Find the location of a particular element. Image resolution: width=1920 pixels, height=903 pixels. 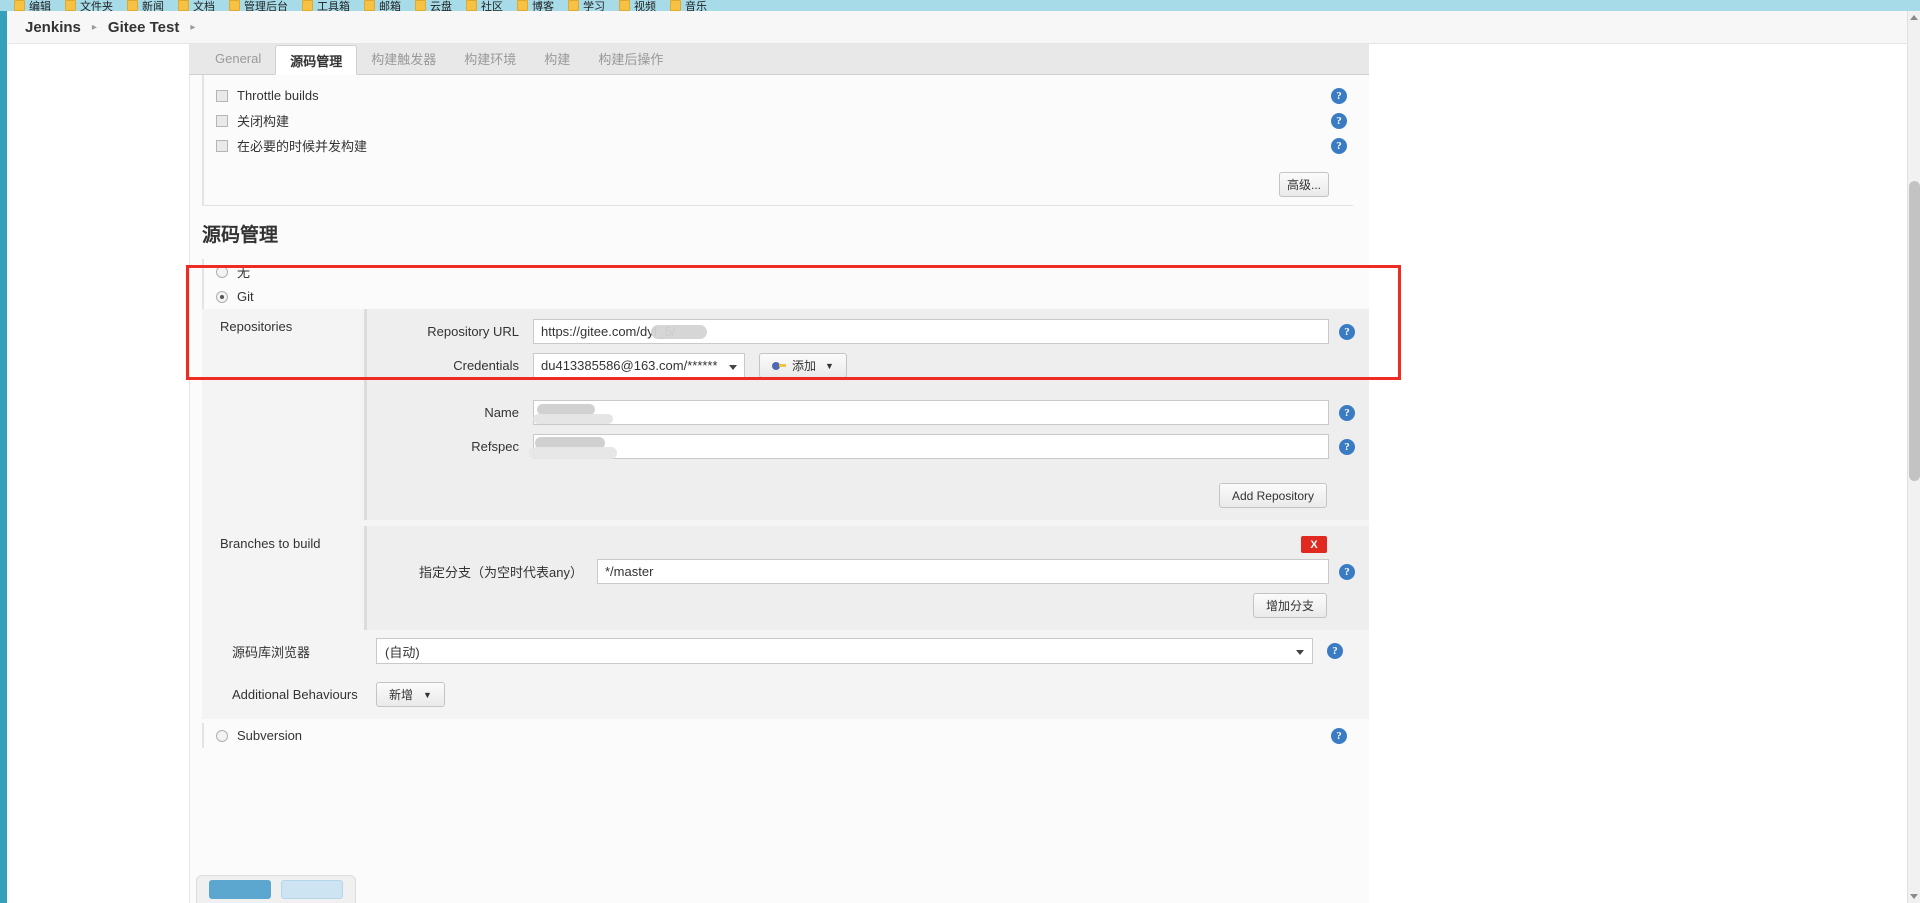

branches-to-build-title: Branches to build is located at coordinates (270, 543).